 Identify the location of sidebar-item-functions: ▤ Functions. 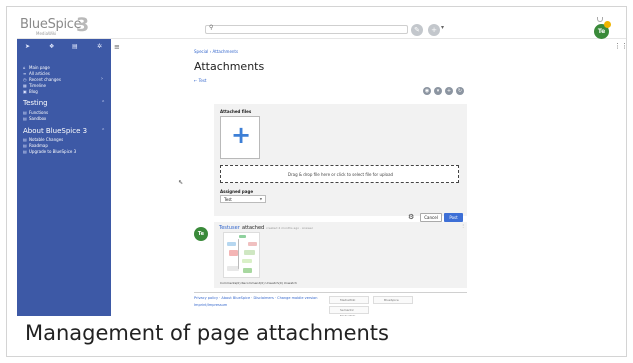
(35, 112).